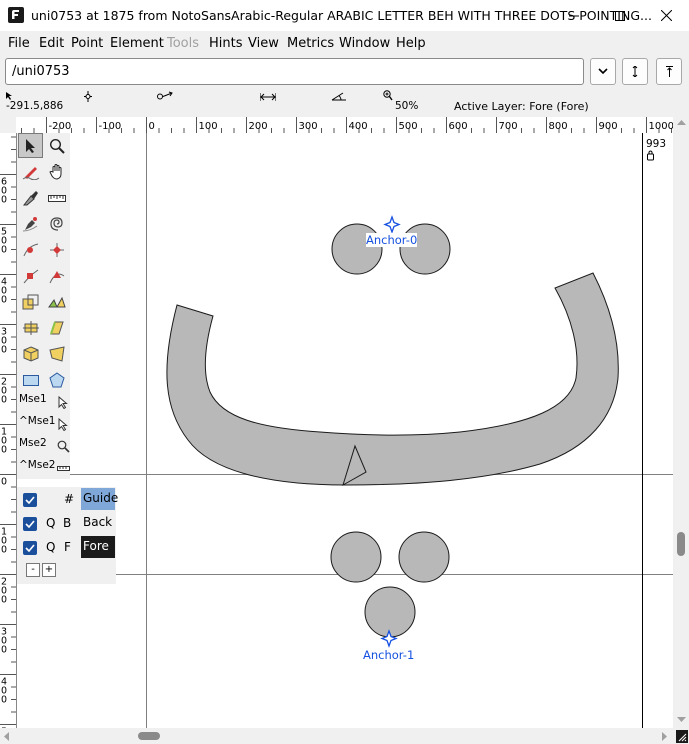 The height and width of the screenshot is (744, 689). Describe the element at coordinates (294, 71) in the screenshot. I see `glyph-name-input: /uni0753` at that location.